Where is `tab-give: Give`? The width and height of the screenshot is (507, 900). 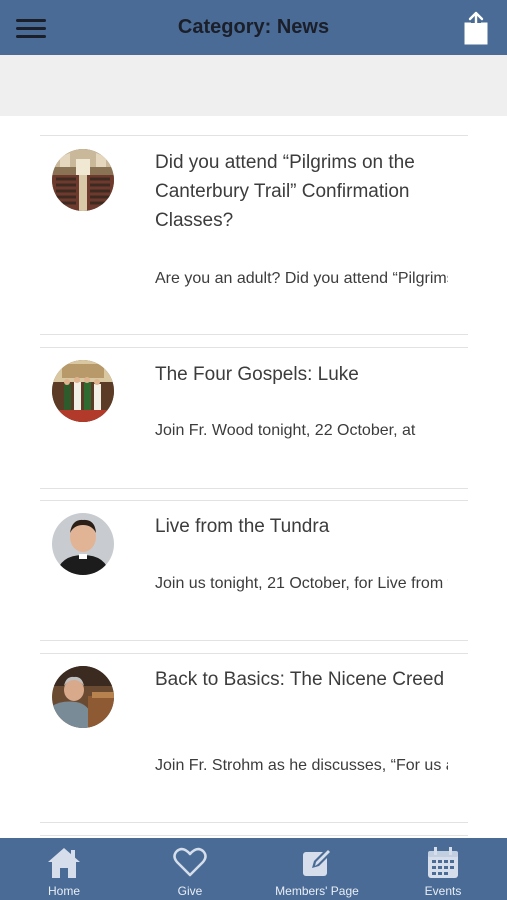 tab-give: Give is located at coordinates (190, 869).